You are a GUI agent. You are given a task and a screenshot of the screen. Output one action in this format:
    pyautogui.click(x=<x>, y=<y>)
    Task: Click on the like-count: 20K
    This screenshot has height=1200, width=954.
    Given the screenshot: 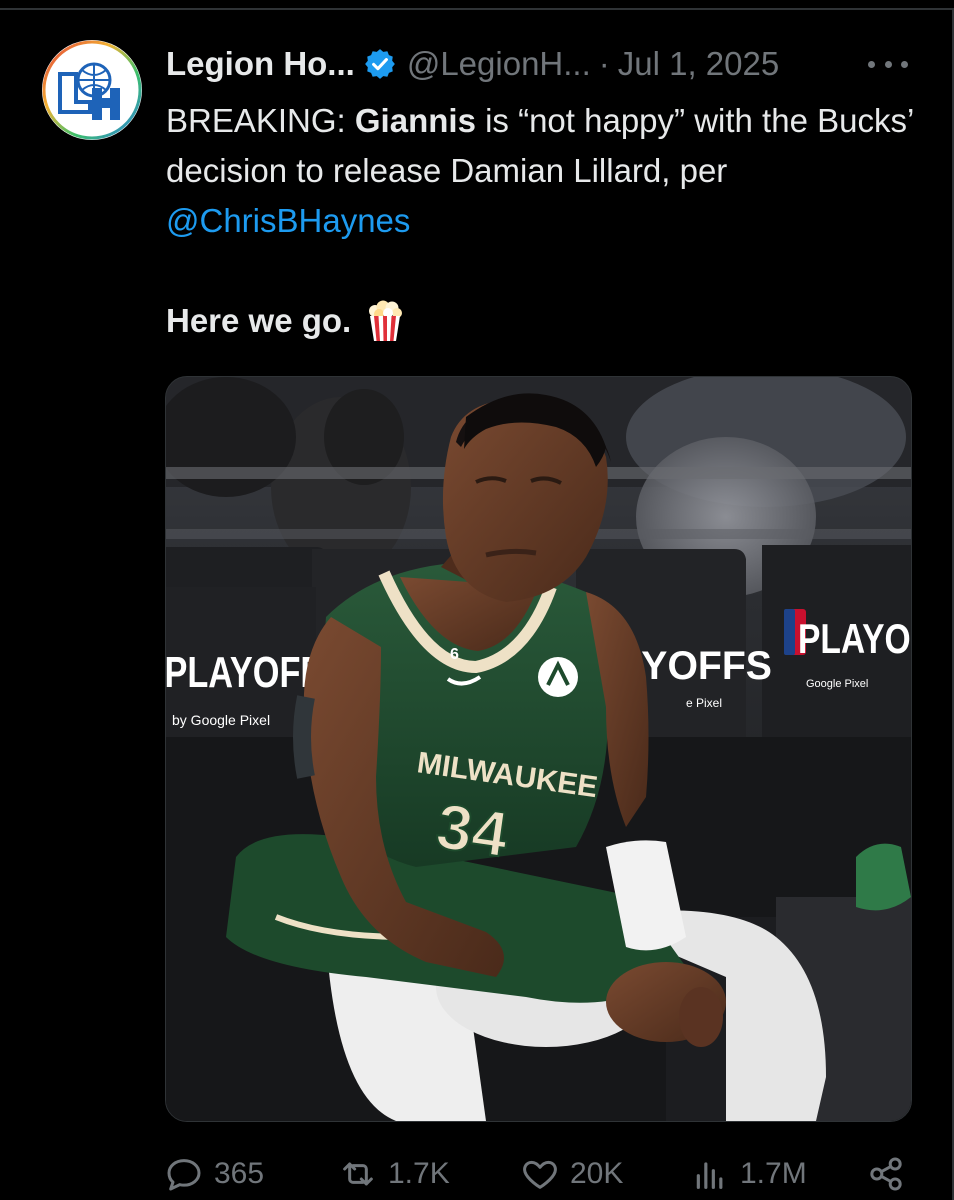 What is the action you would take?
    pyautogui.click(x=597, y=1173)
    